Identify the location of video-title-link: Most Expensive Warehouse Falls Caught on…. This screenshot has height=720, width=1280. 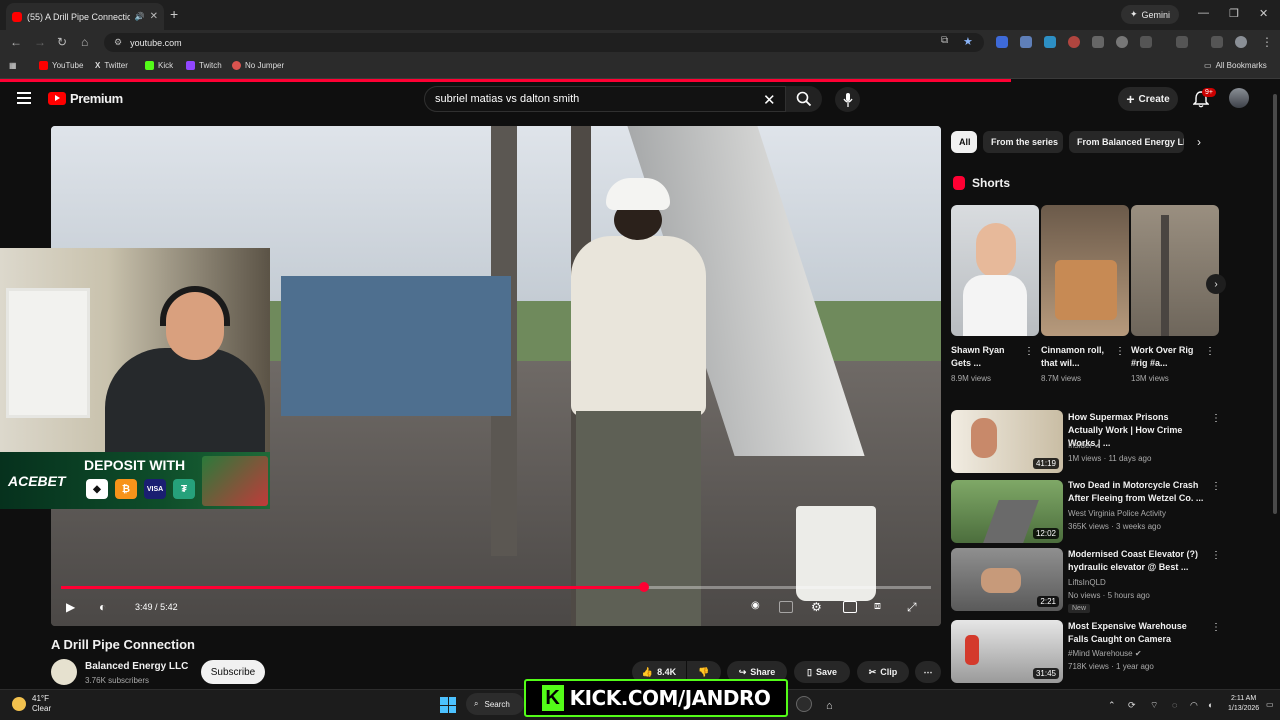
(1136, 633).